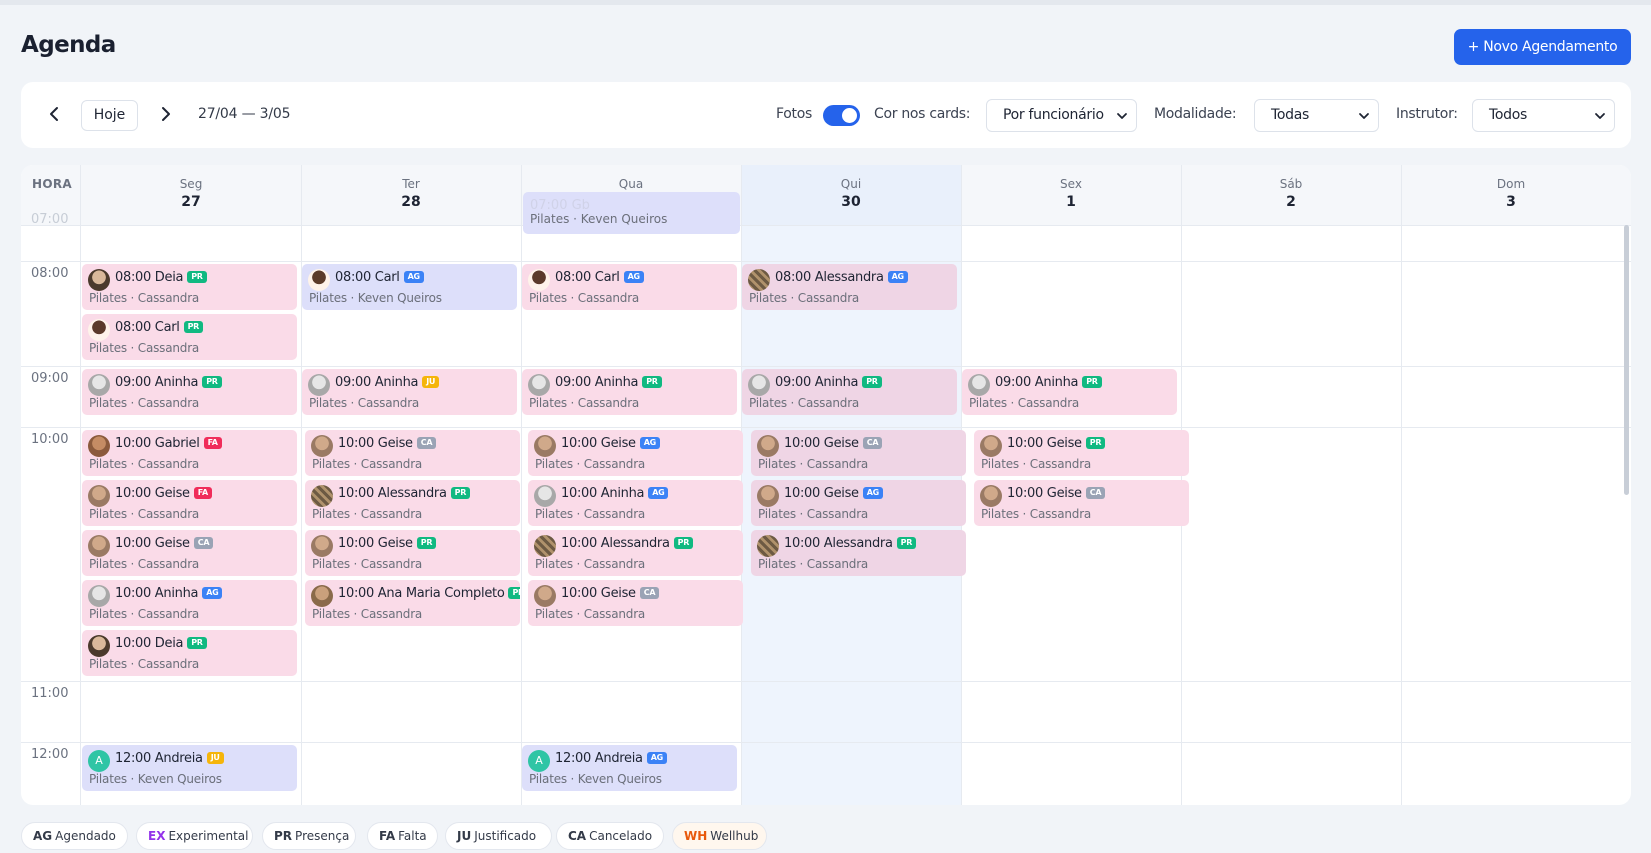  Describe the element at coordinates (189, 768) in the screenshot. I see `event-card: A 12:00 Andreia JU Pilates · Keven Queiros` at that location.